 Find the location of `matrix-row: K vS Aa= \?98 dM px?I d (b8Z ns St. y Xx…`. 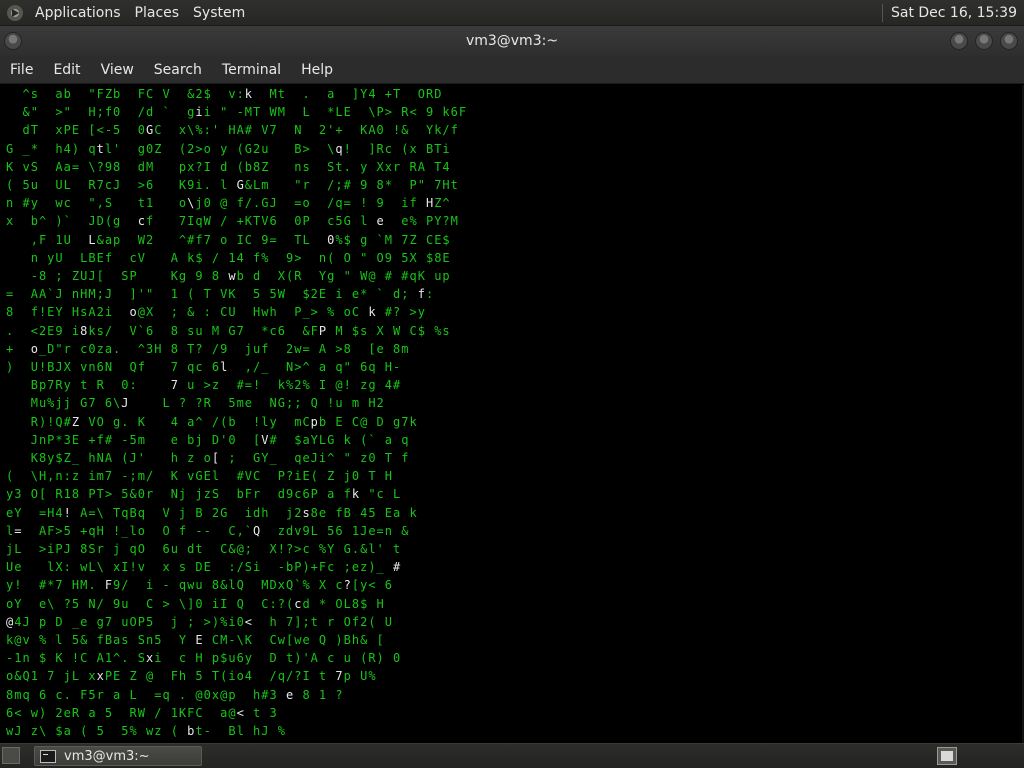

matrix-row: K vS Aa= \?98 dM px?I d (b8Z ns St. y Xx… is located at coordinates (228, 166).